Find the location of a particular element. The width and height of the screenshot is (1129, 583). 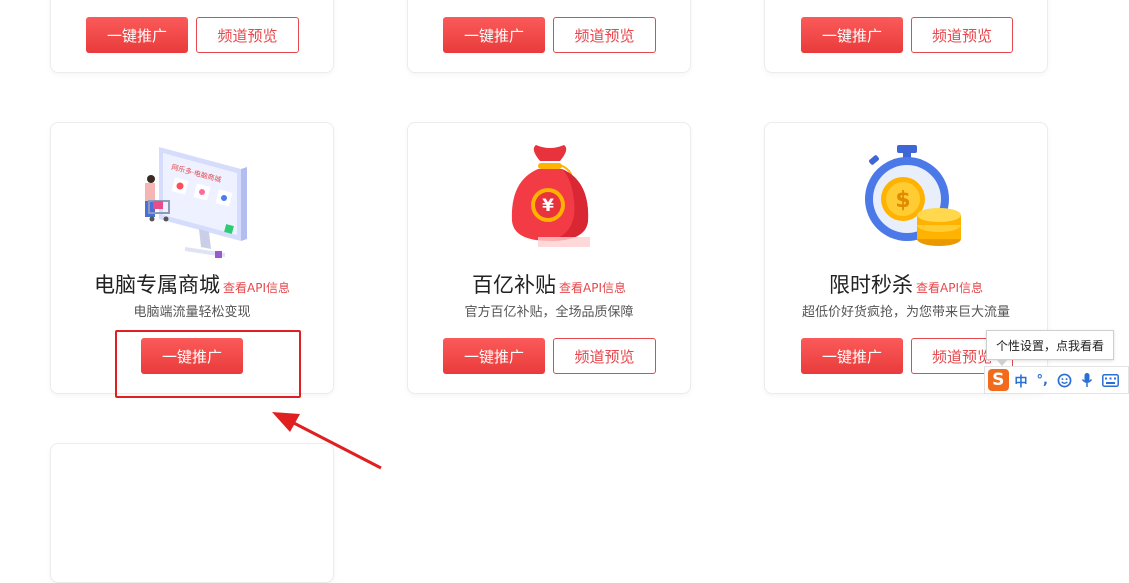

ime-tooltip: 个性设置，点我看看 is located at coordinates (1050, 345).